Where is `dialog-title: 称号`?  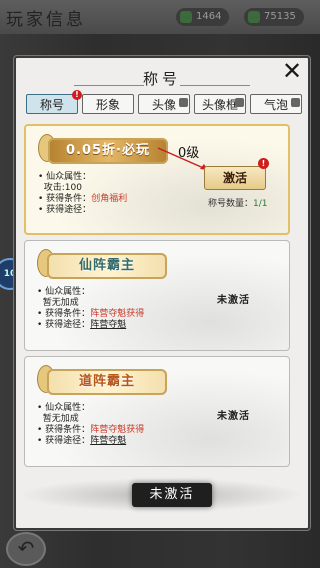 dialog-title: 称号 is located at coordinates (161, 79).